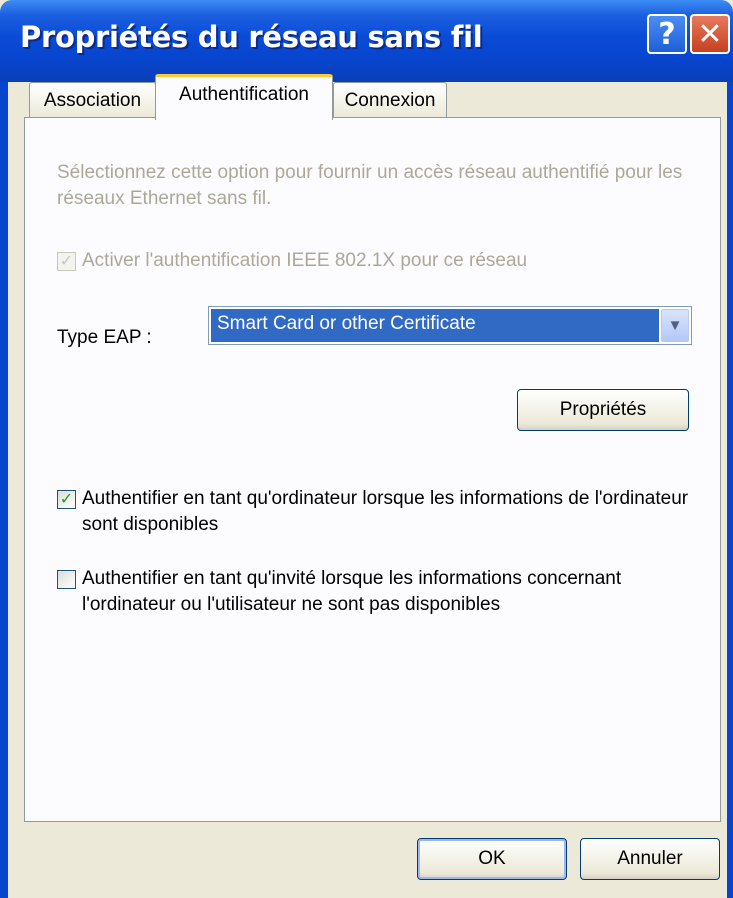 This screenshot has height=898, width=733. I want to click on computer-auth-checkbox: ✓, so click(66, 499).